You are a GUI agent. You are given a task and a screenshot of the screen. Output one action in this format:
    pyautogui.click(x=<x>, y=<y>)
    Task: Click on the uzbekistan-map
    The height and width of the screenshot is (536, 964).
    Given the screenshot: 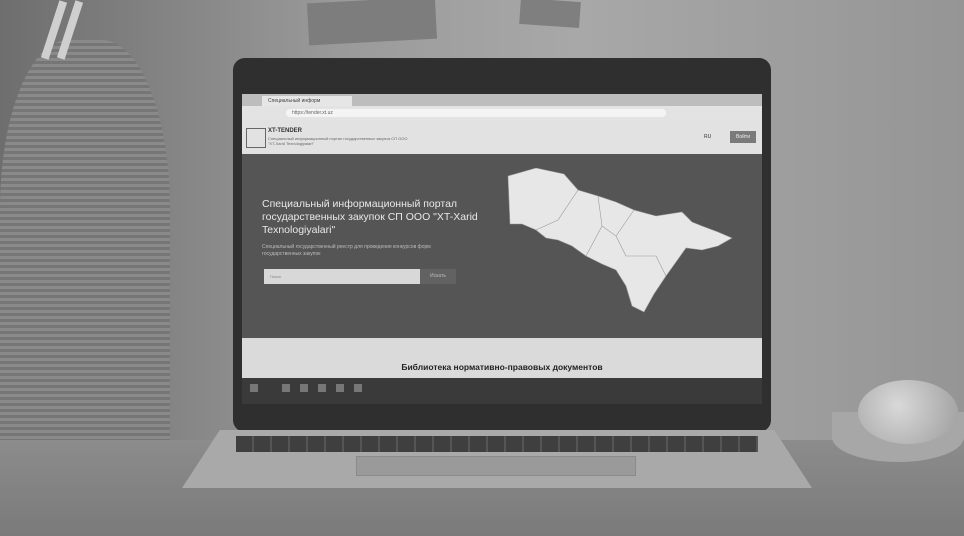 What is the action you would take?
    pyautogui.click(x=620, y=240)
    